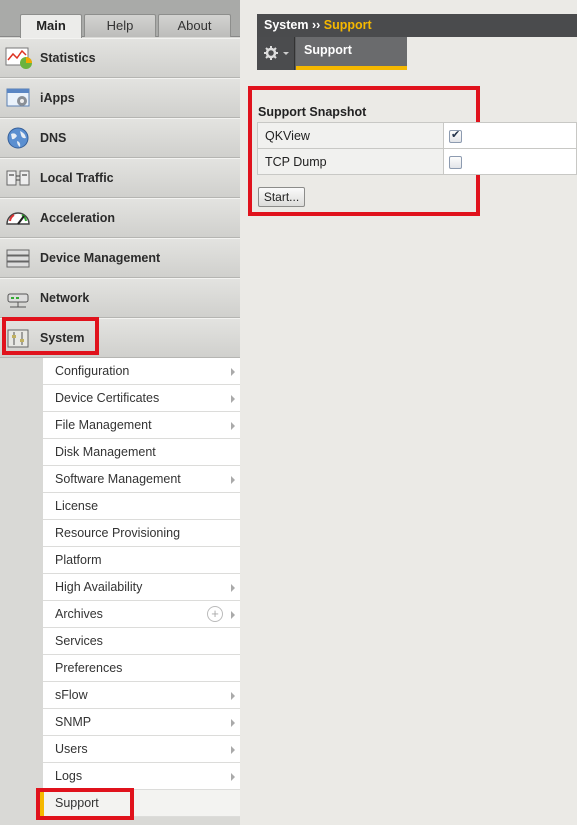 The image size is (577, 825). What do you see at coordinates (77, 178) in the screenshot?
I see `nav-label: Local Traffic` at bounding box center [77, 178].